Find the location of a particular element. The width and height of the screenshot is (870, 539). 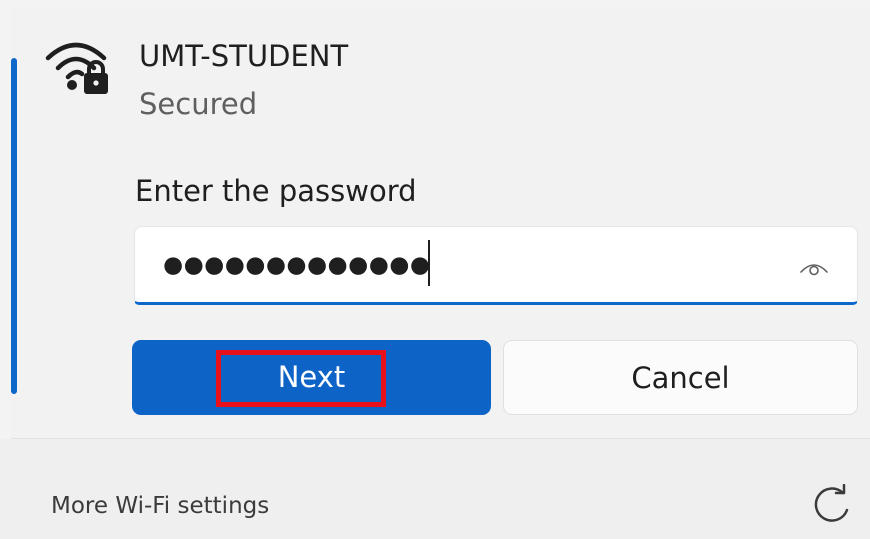

network-name: UMT-STUDENT is located at coordinates (244, 56).